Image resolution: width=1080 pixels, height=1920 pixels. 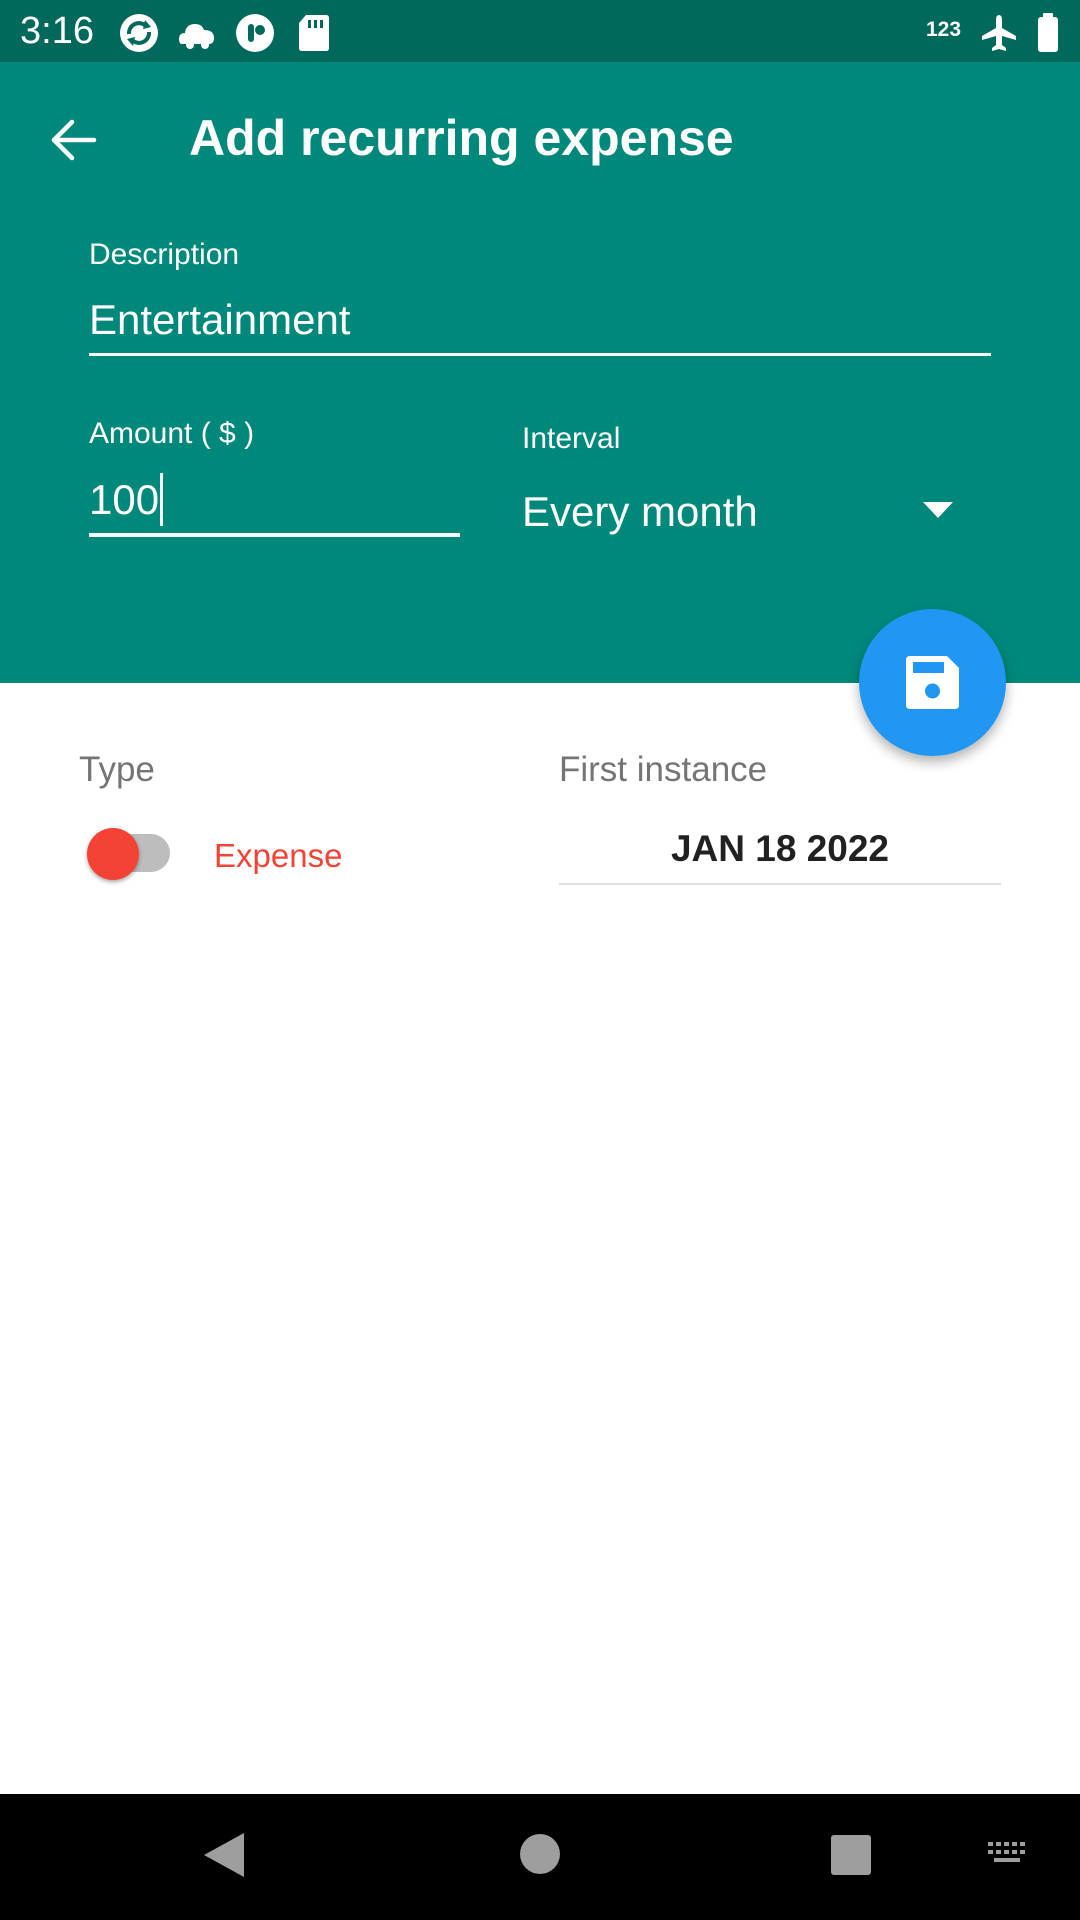 What do you see at coordinates (197, 35) in the screenshot?
I see `cloud-icon` at bounding box center [197, 35].